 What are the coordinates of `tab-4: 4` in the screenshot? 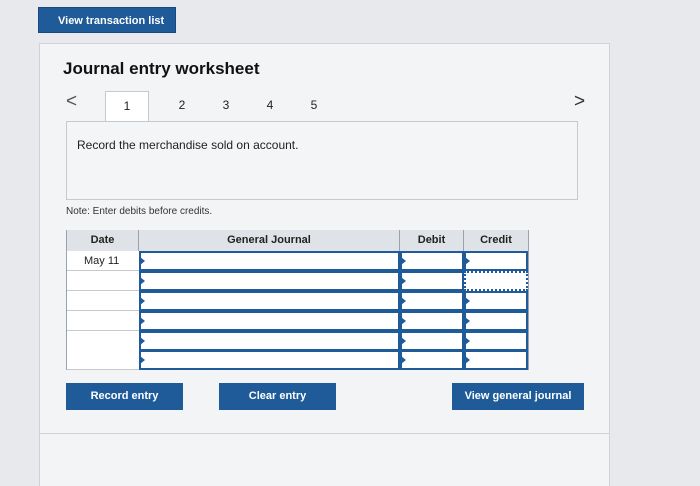 It's located at (270, 106).